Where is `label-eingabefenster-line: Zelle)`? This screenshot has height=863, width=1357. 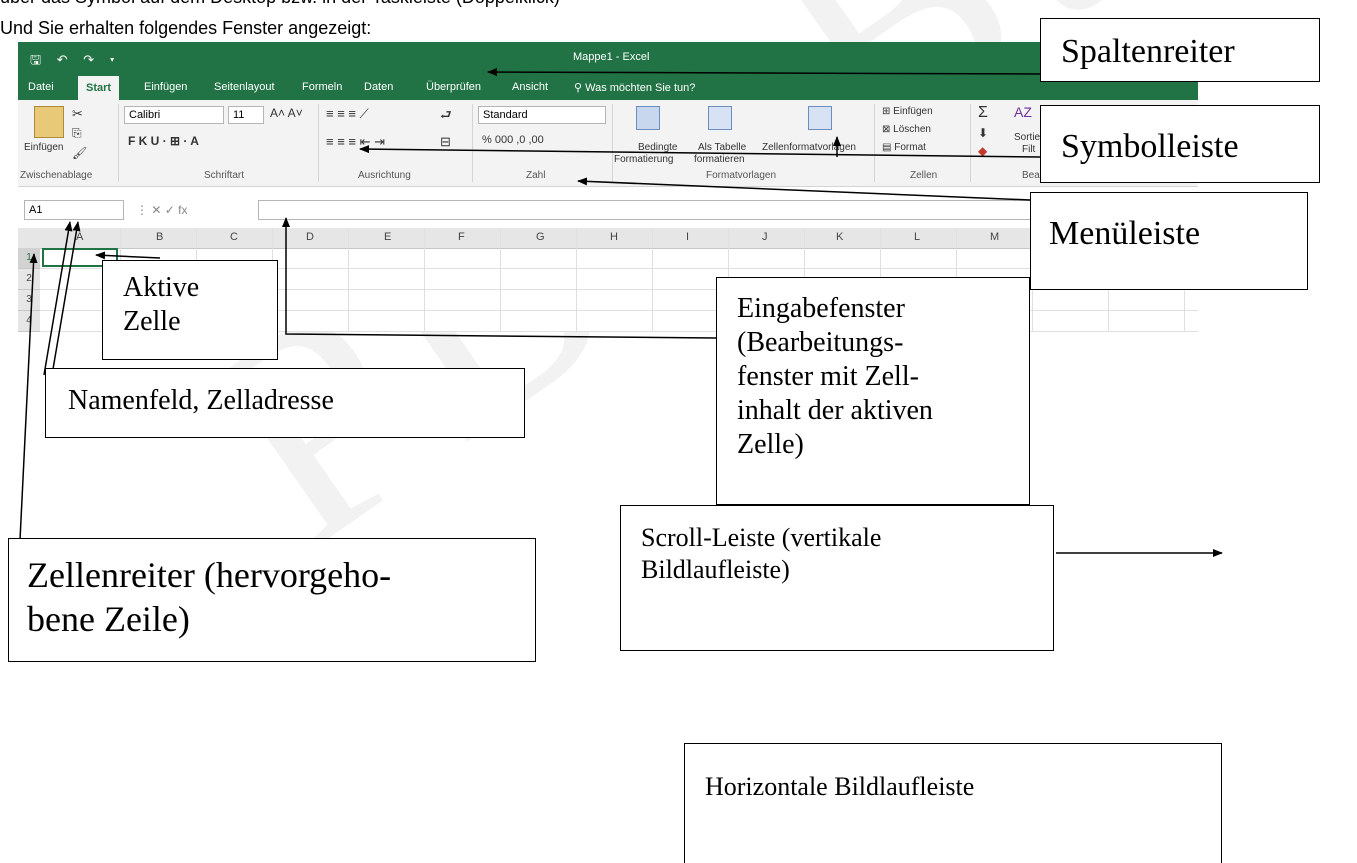
label-eingabefenster-line: Zelle) is located at coordinates (770, 444).